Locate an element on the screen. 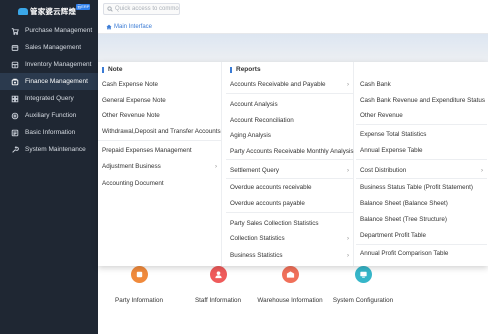 The image size is (488, 334). sidebar-item-label: System Maintenance is located at coordinates (55, 149).